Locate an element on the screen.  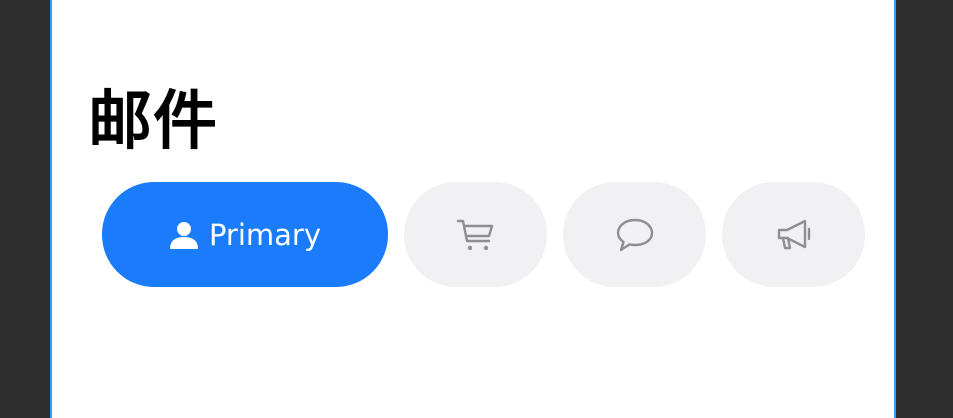
person-icon is located at coordinates (184, 235).